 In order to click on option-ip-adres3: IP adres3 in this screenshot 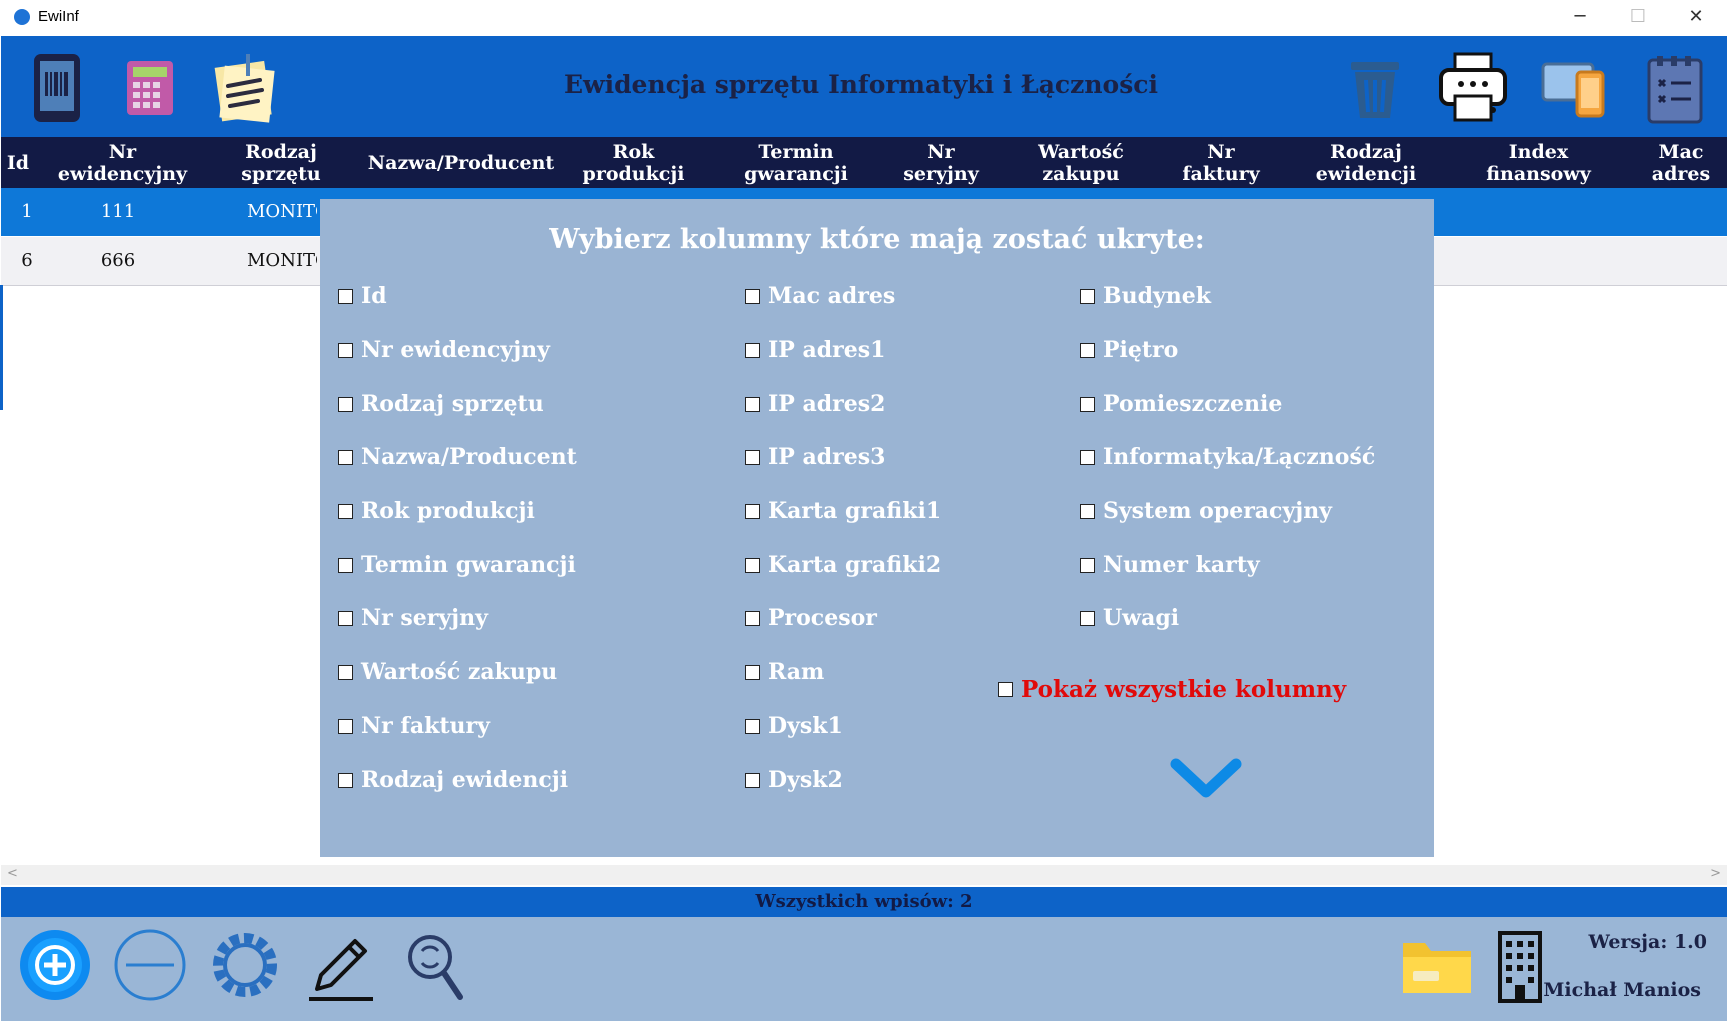, I will do `click(815, 457)`.